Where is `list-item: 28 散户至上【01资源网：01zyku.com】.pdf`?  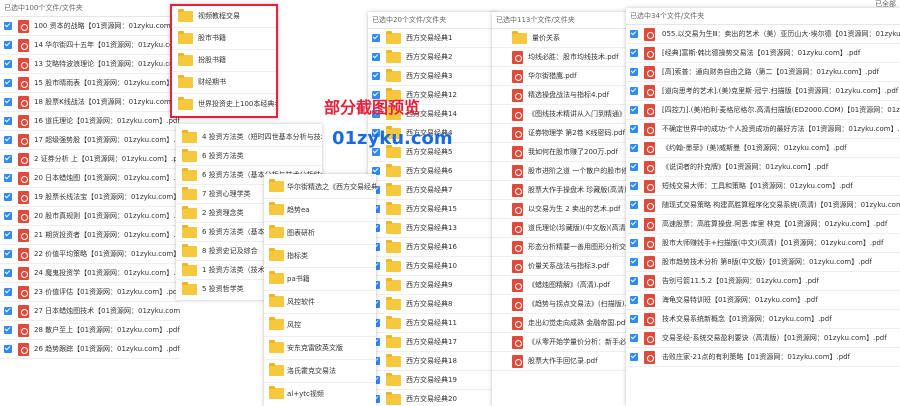
list-item: 28 散户至上【01资源网：01zyku.com】.pdf is located at coordinates (90, 330).